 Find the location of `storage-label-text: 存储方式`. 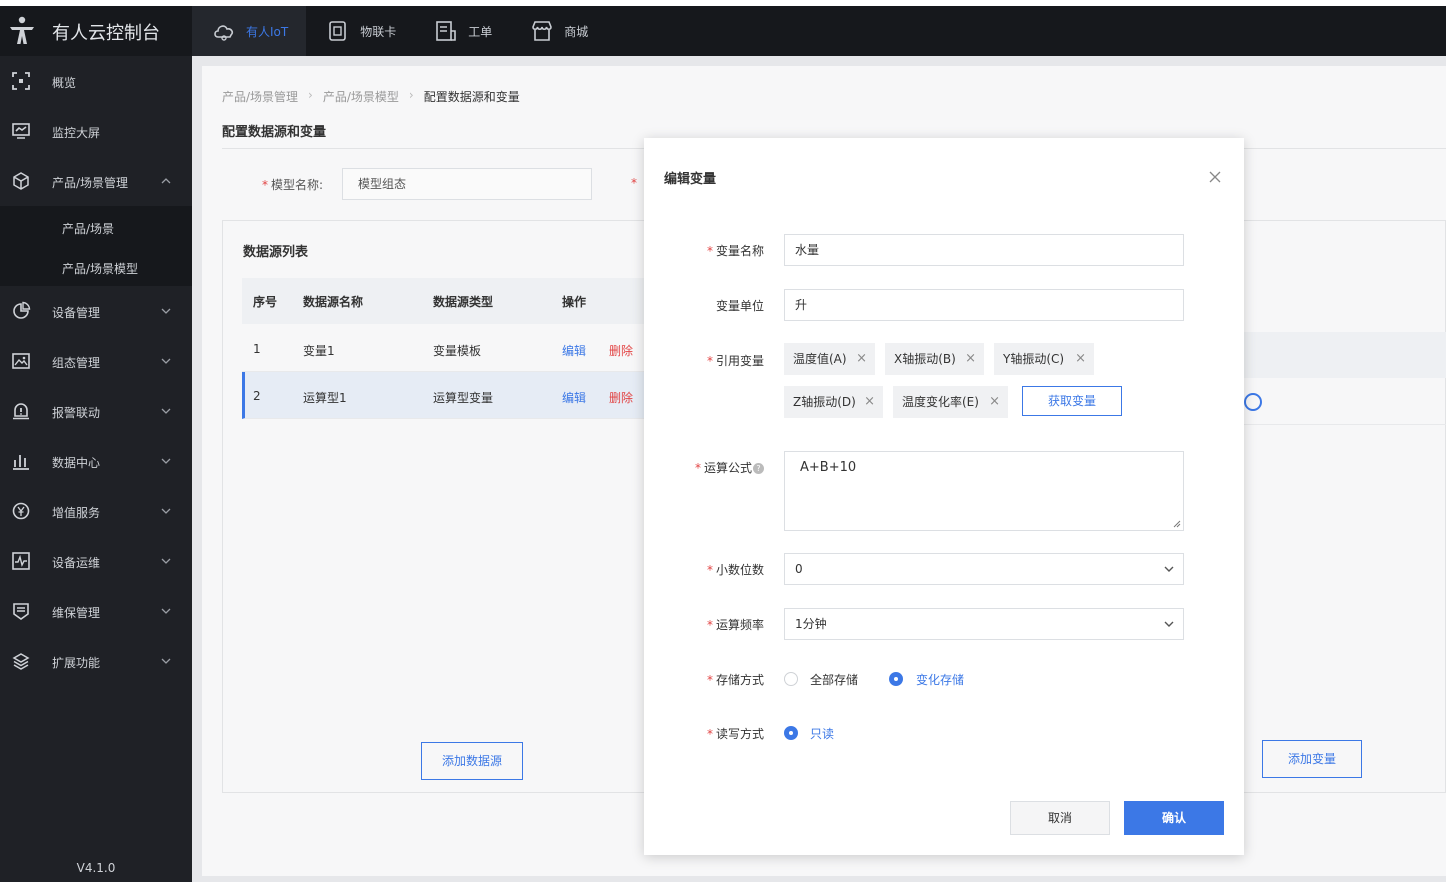

storage-label-text: 存储方式 is located at coordinates (739, 680).